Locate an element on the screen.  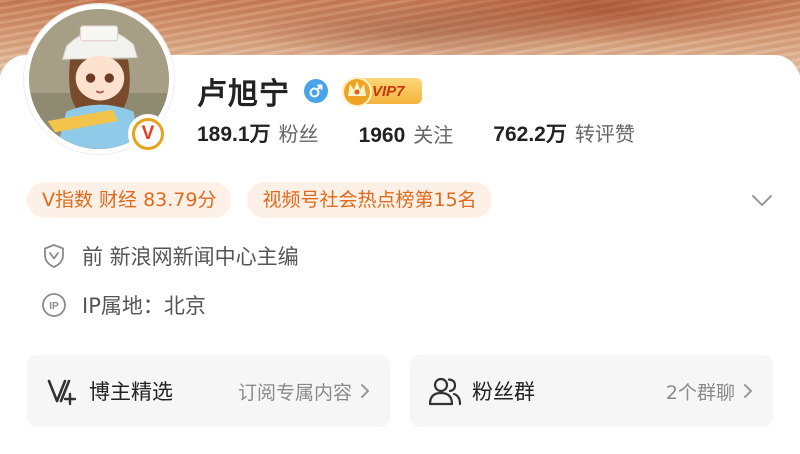
stat-interactions: 762.2万 转评赞 is located at coordinates (564, 133).